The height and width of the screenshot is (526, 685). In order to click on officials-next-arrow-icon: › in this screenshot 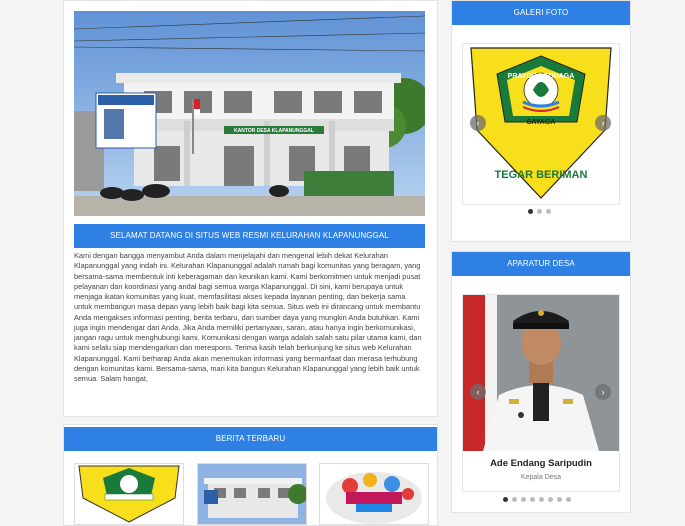, I will do `click(603, 392)`.